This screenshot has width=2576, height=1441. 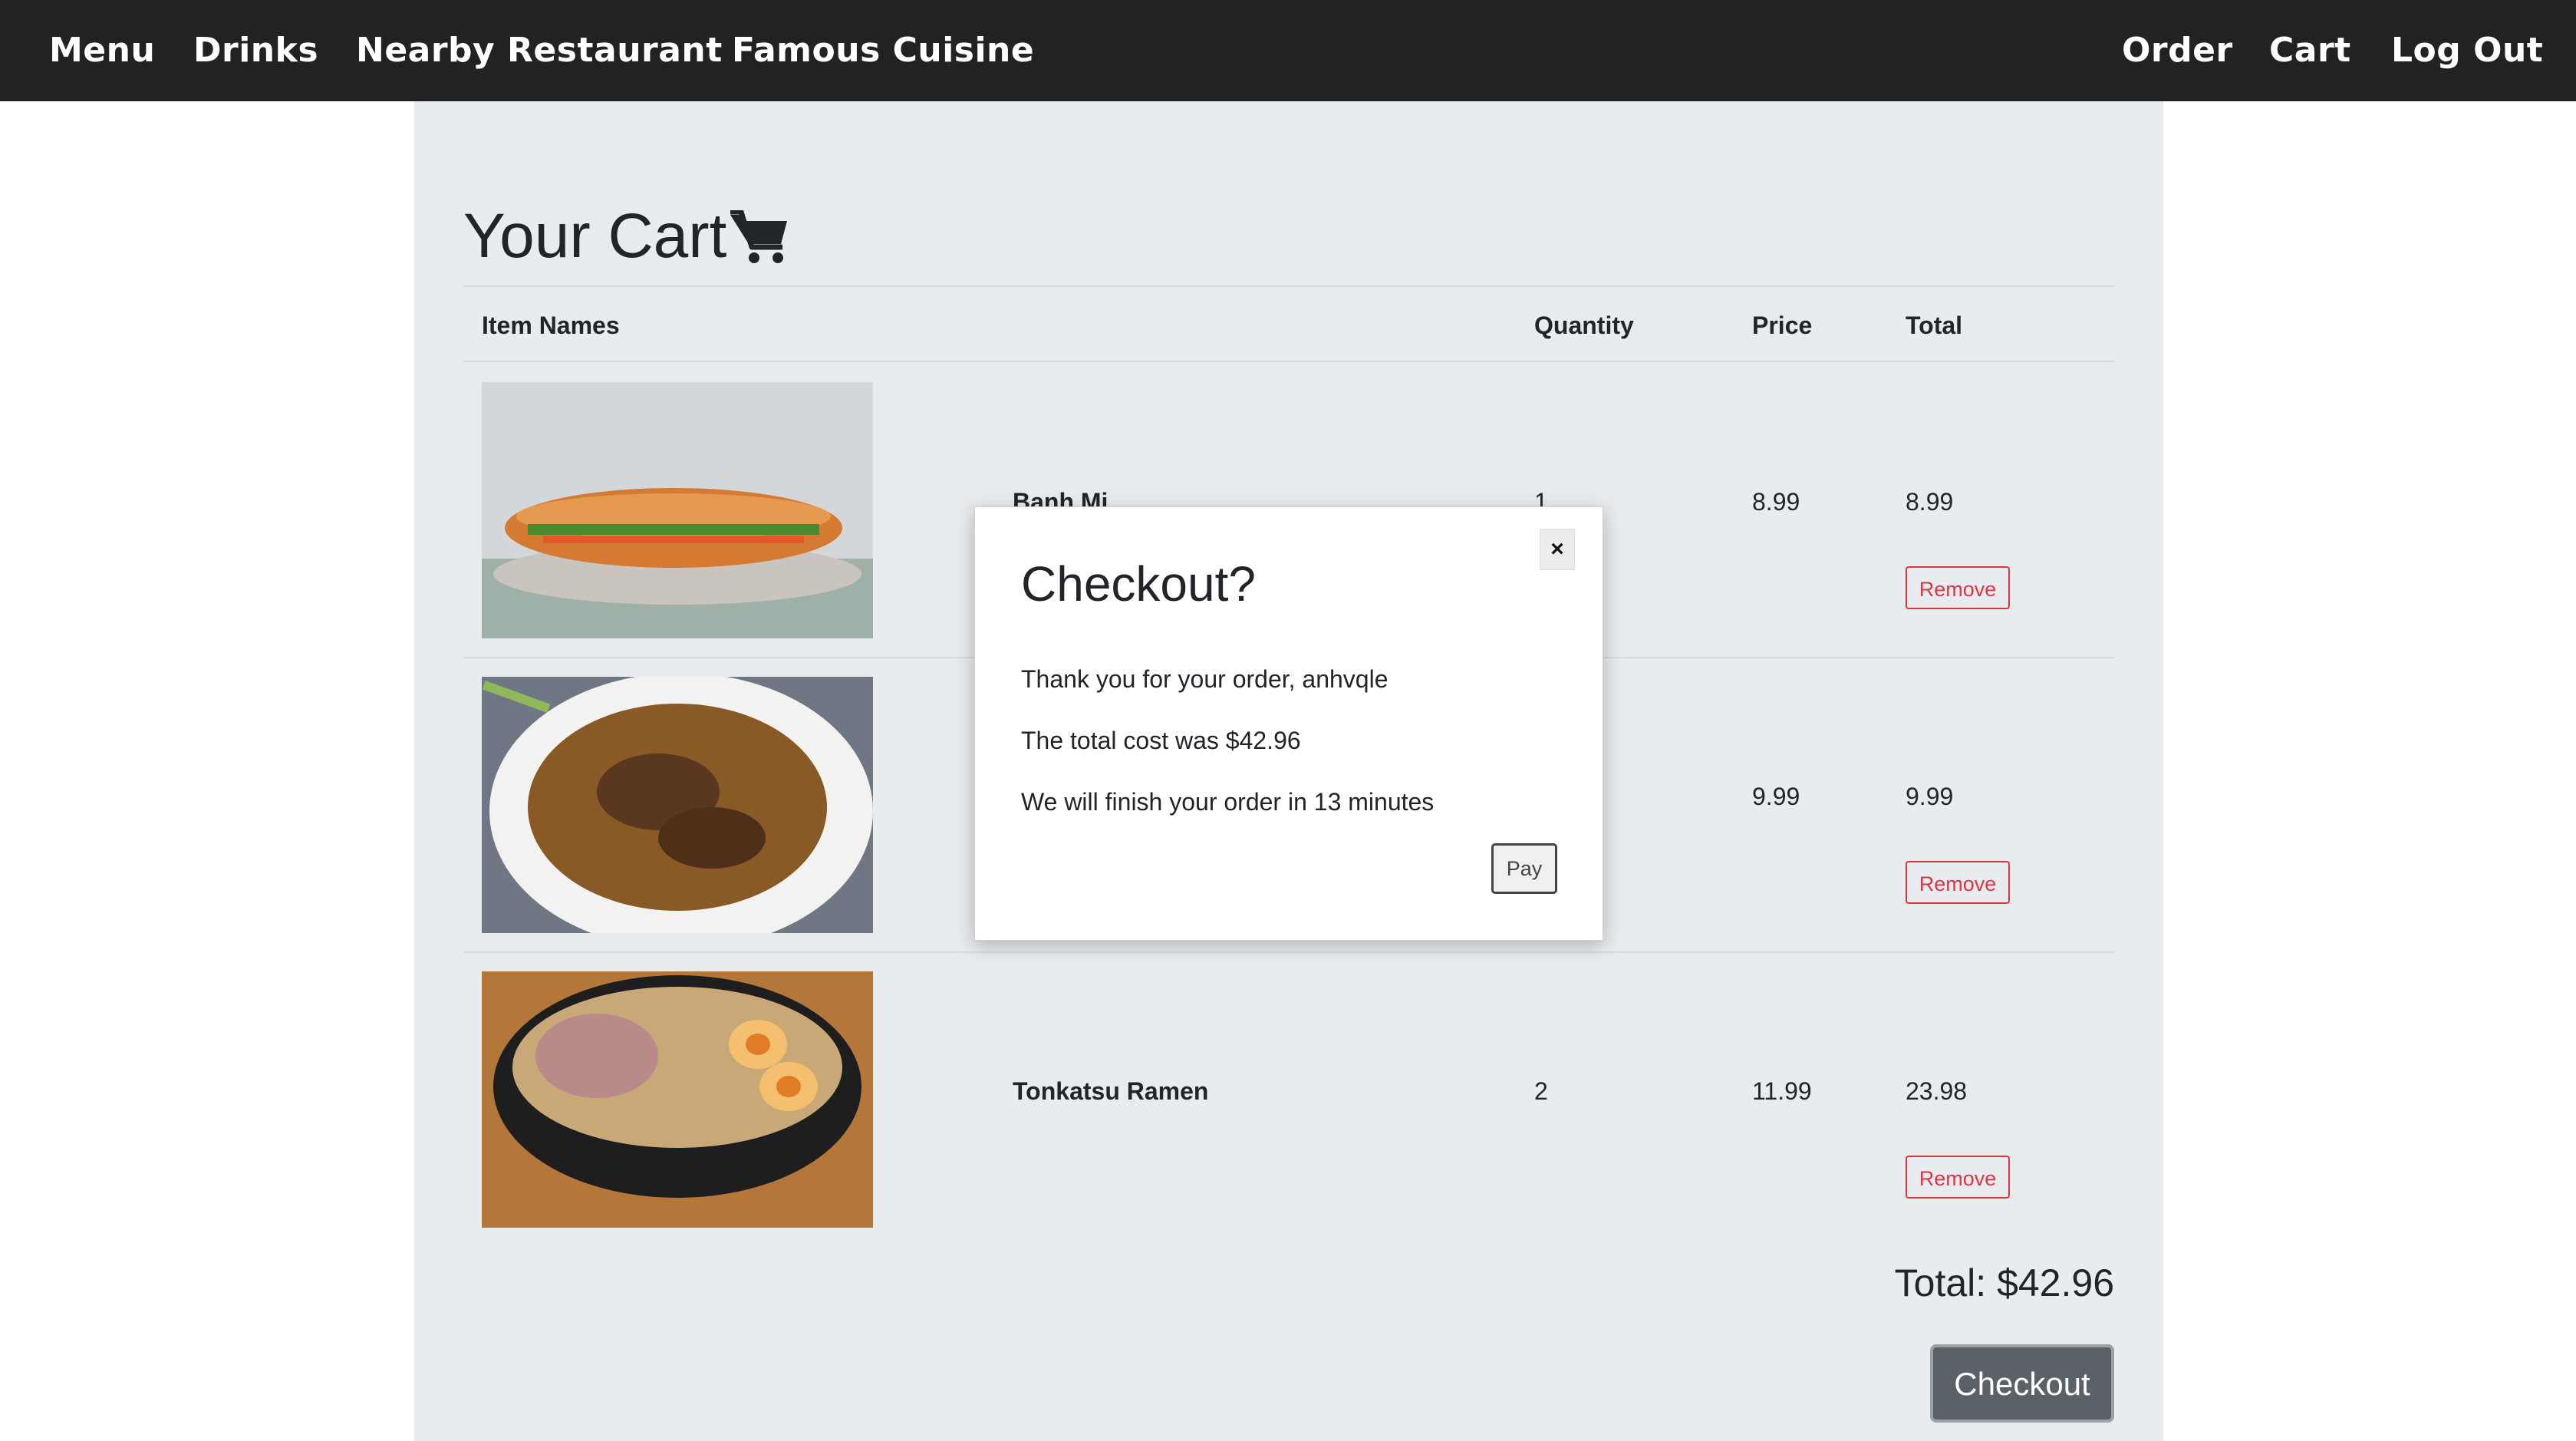 What do you see at coordinates (2004, 1282) in the screenshot?
I see `grand-total: Total: $42.96` at bounding box center [2004, 1282].